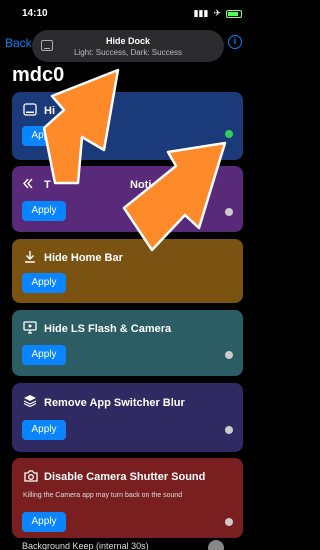 The height and width of the screenshot is (550, 320). Describe the element at coordinates (85, 545) in the screenshot. I see `background-keep-label: Background Keep (internal 30s)` at that location.